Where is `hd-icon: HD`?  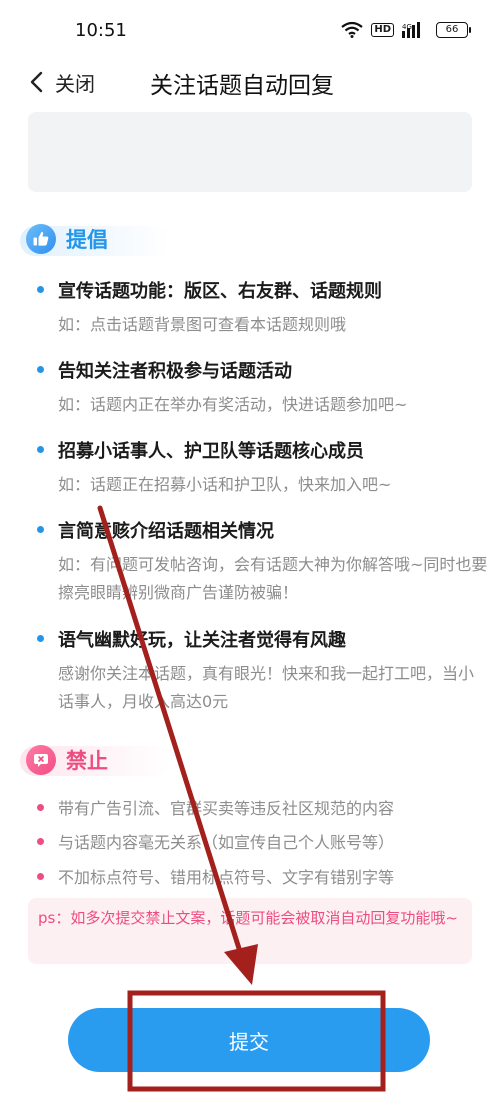 hd-icon: HD is located at coordinates (382, 30).